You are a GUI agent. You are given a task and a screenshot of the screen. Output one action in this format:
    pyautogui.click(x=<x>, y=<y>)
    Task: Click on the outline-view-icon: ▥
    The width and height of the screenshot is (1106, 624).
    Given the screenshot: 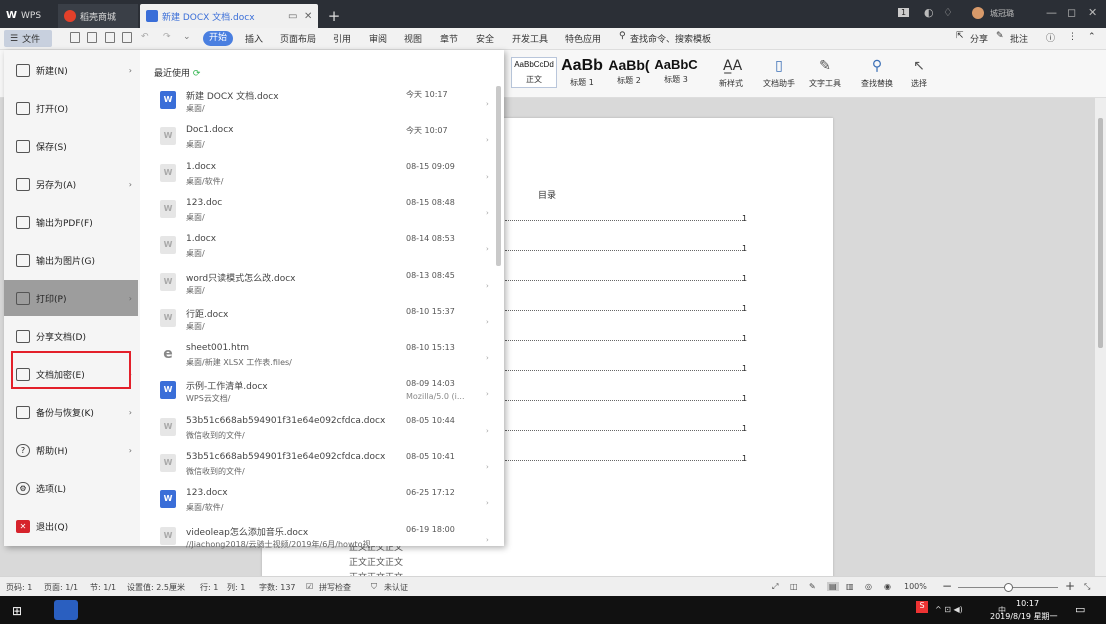 What is the action you would take?
    pyautogui.click(x=850, y=586)
    